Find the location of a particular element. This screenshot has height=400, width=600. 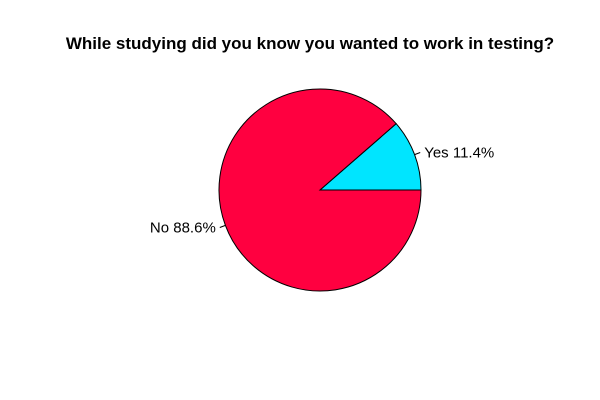

slice-label-1: Yes 11.4% is located at coordinates (459, 152).